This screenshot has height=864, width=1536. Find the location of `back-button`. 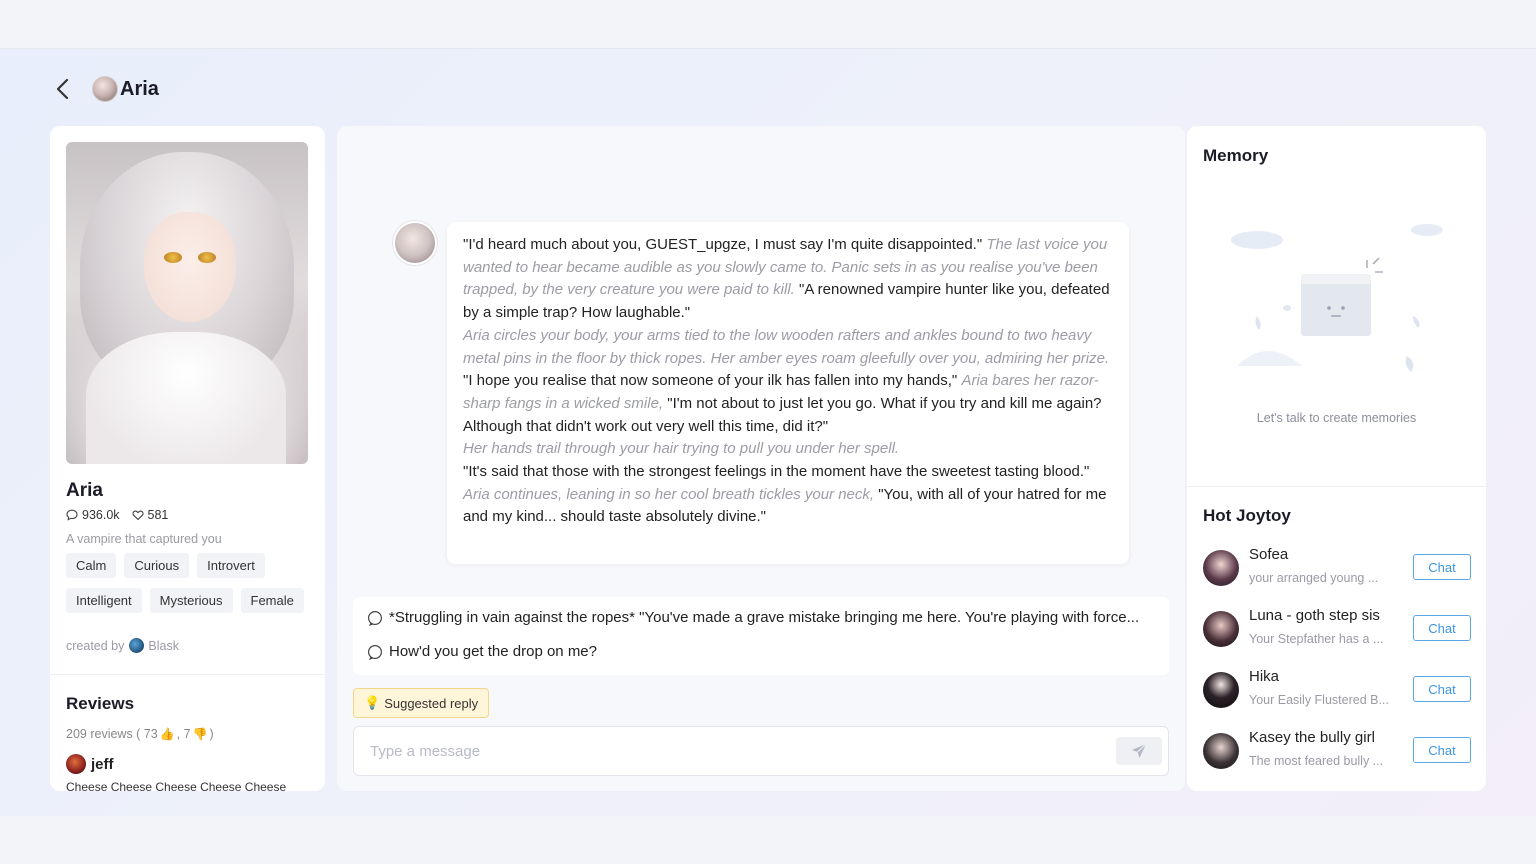

back-button is located at coordinates (62, 89).